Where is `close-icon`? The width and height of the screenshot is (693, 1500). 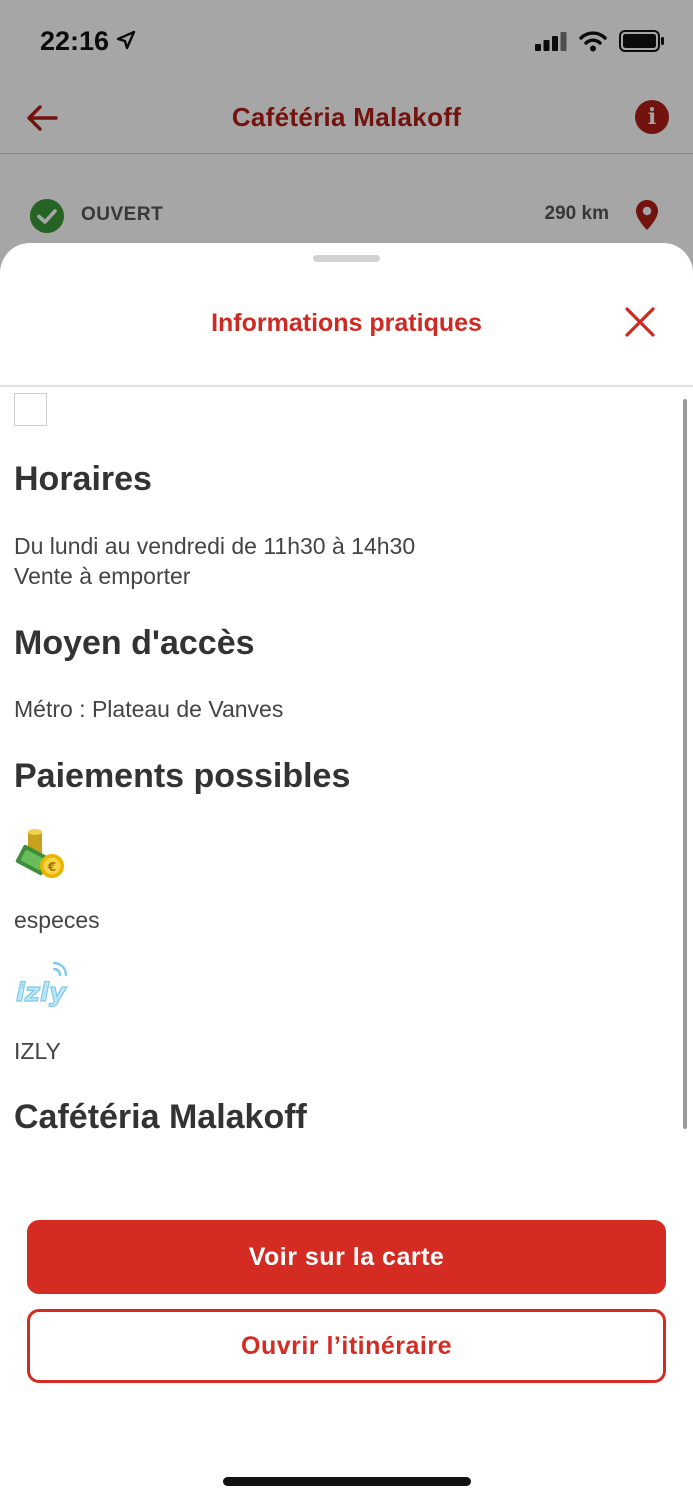
close-icon is located at coordinates (640, 322).